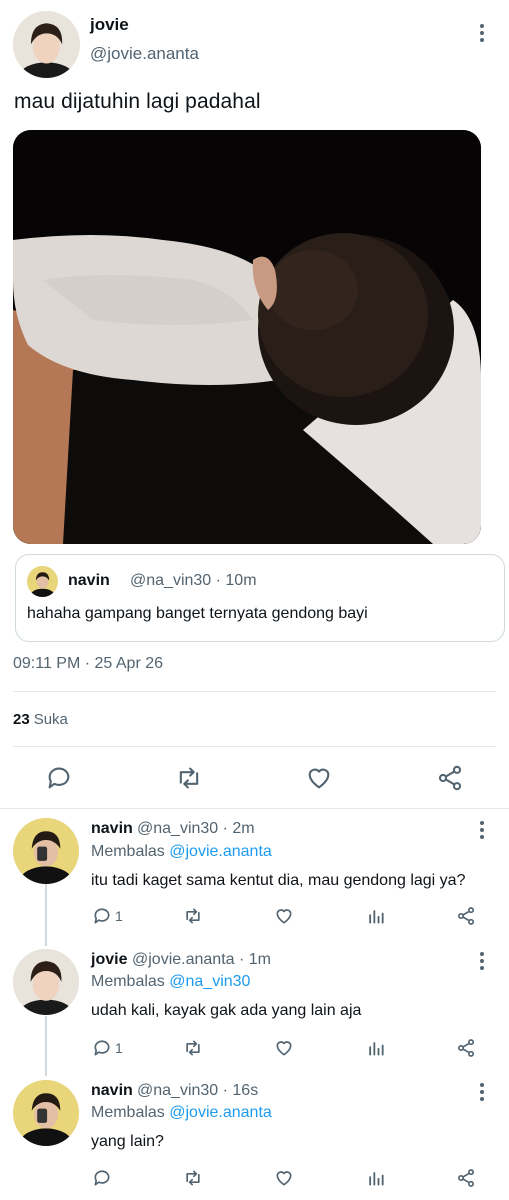  I want to click on navin-avatar-image, so click(42, 581).